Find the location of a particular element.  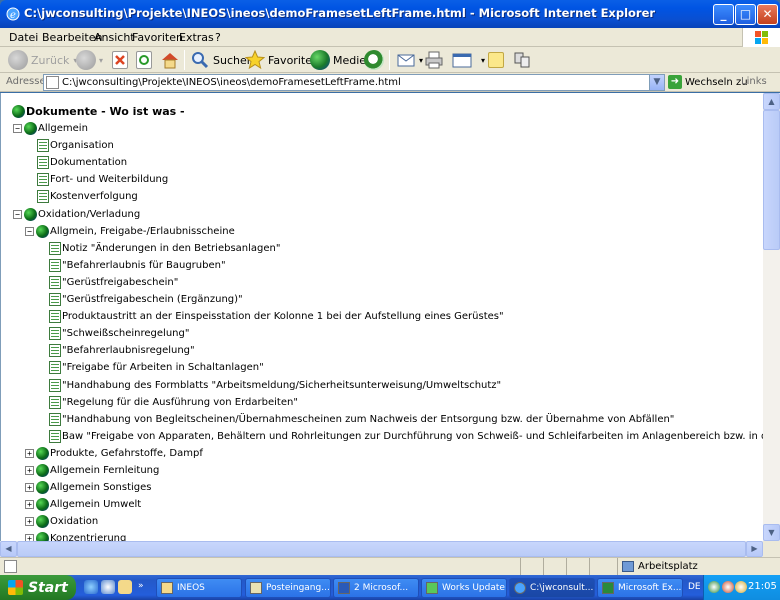

maximize-button: □ is located at coordinates (745, 14).